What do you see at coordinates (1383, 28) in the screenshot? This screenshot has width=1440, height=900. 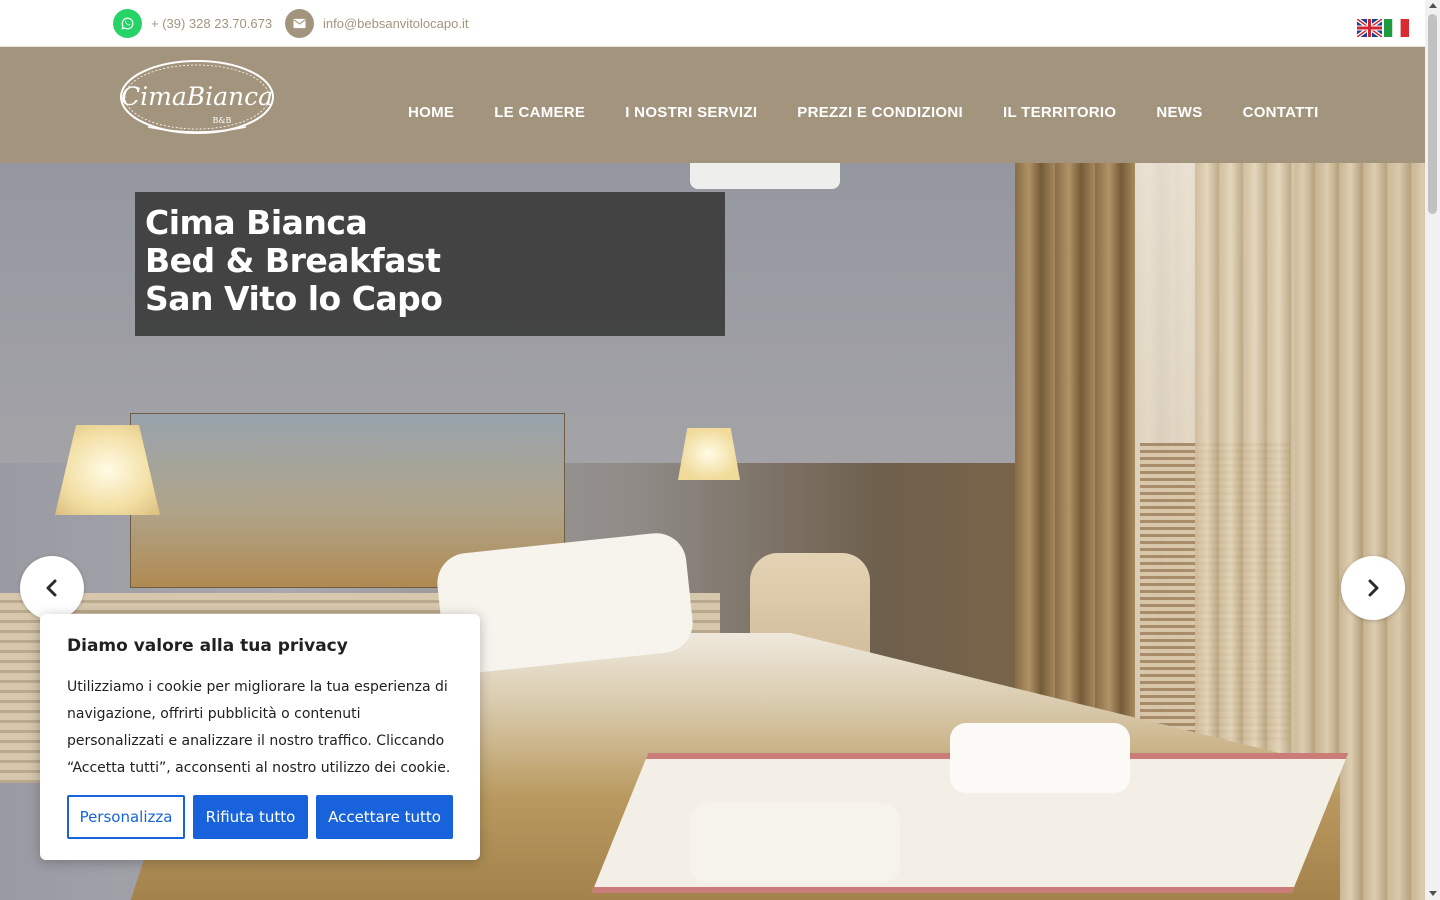 I see `language-switcher` at bounding box center [1383, 28].